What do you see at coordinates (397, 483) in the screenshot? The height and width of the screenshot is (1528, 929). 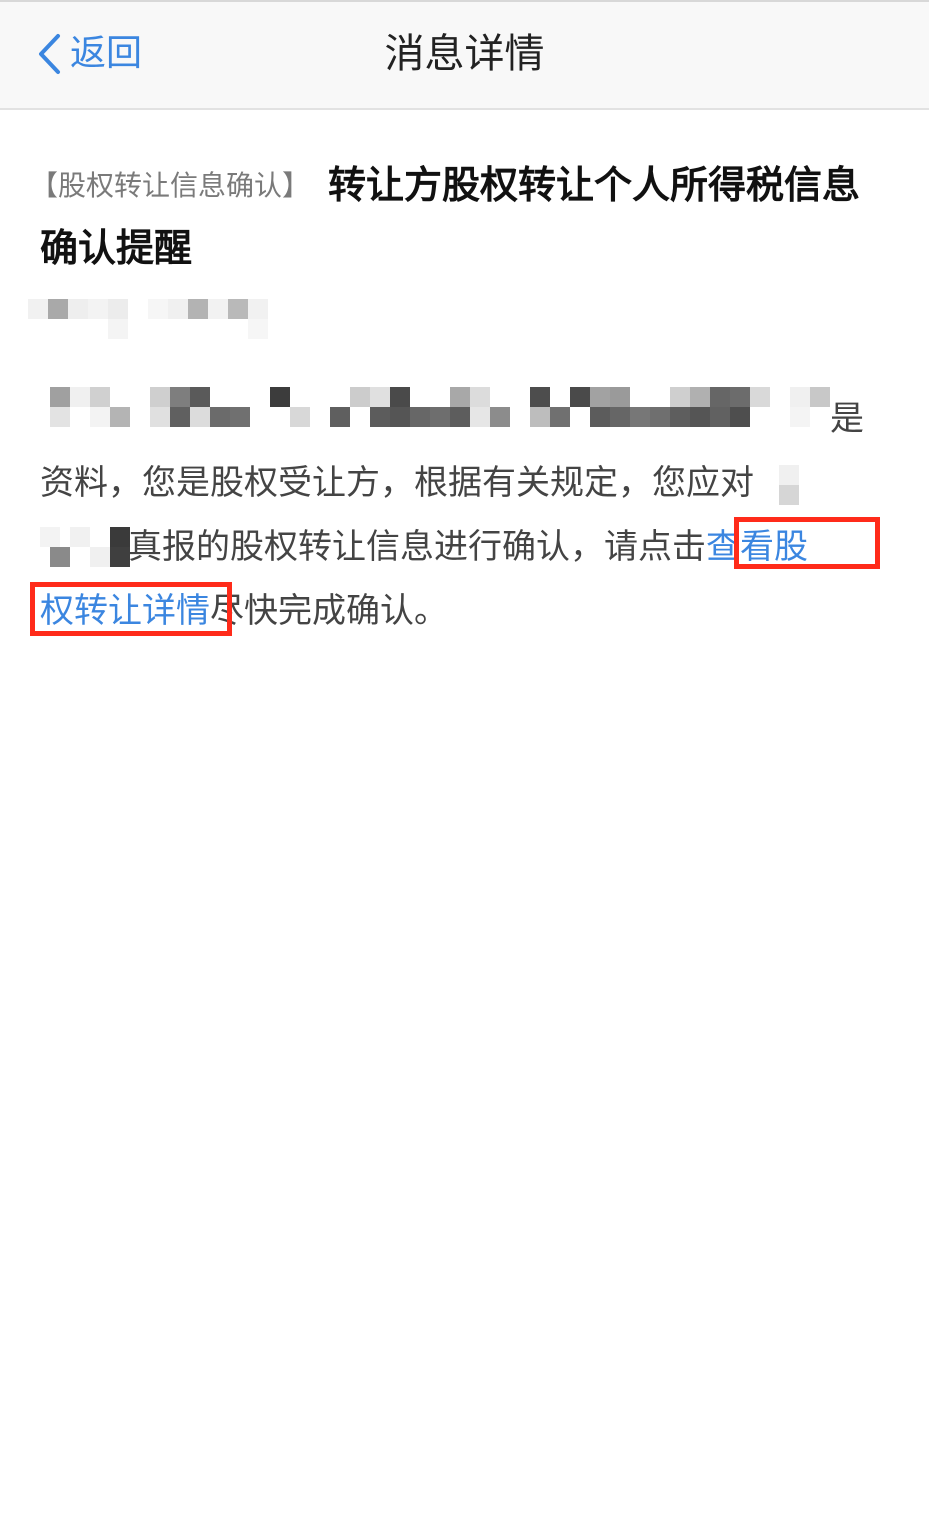 I see `body-text: 资料，您是股权受让方，根据有关规定，您应对` at bounding box center [397, 483].